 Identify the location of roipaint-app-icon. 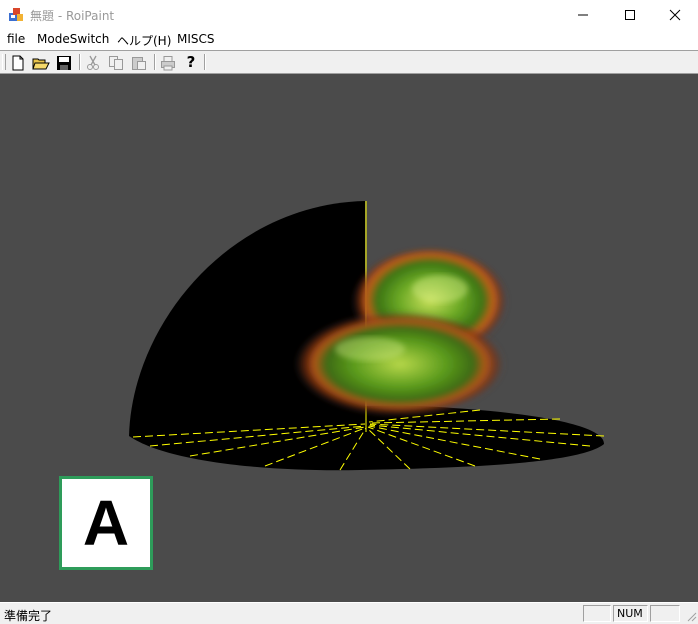
(16, 14).